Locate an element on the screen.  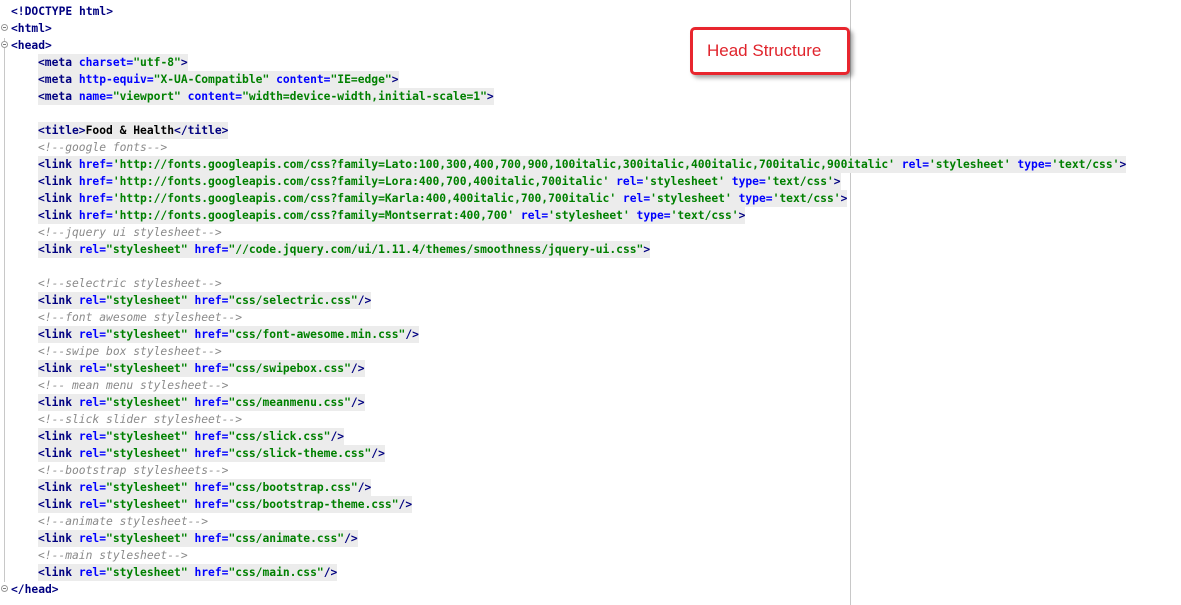
code-line-text: <!--google fonts--> is located at coordinates (103, 147).